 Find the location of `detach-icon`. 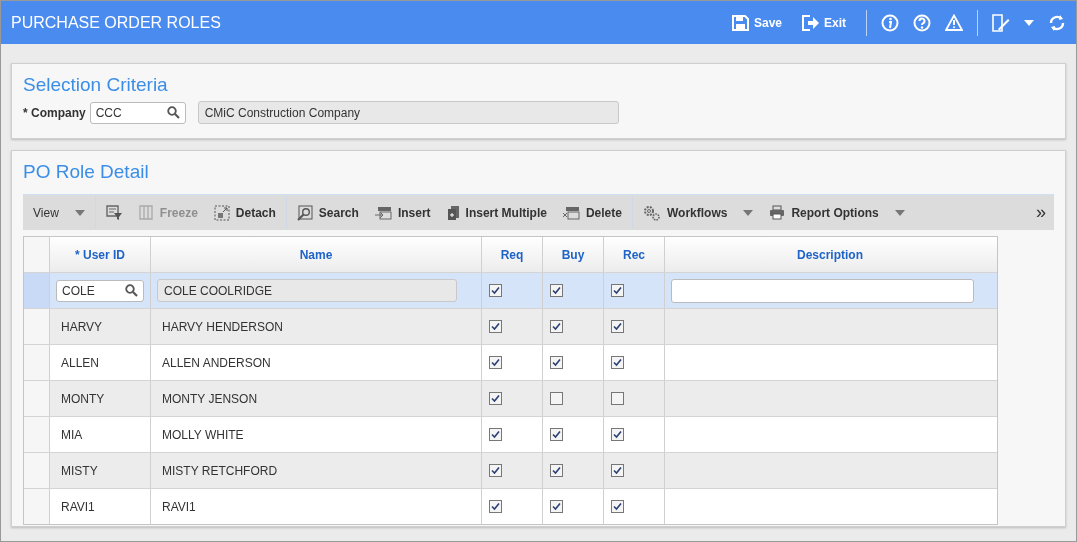

detach-icon is located at coordinates (221, 212).